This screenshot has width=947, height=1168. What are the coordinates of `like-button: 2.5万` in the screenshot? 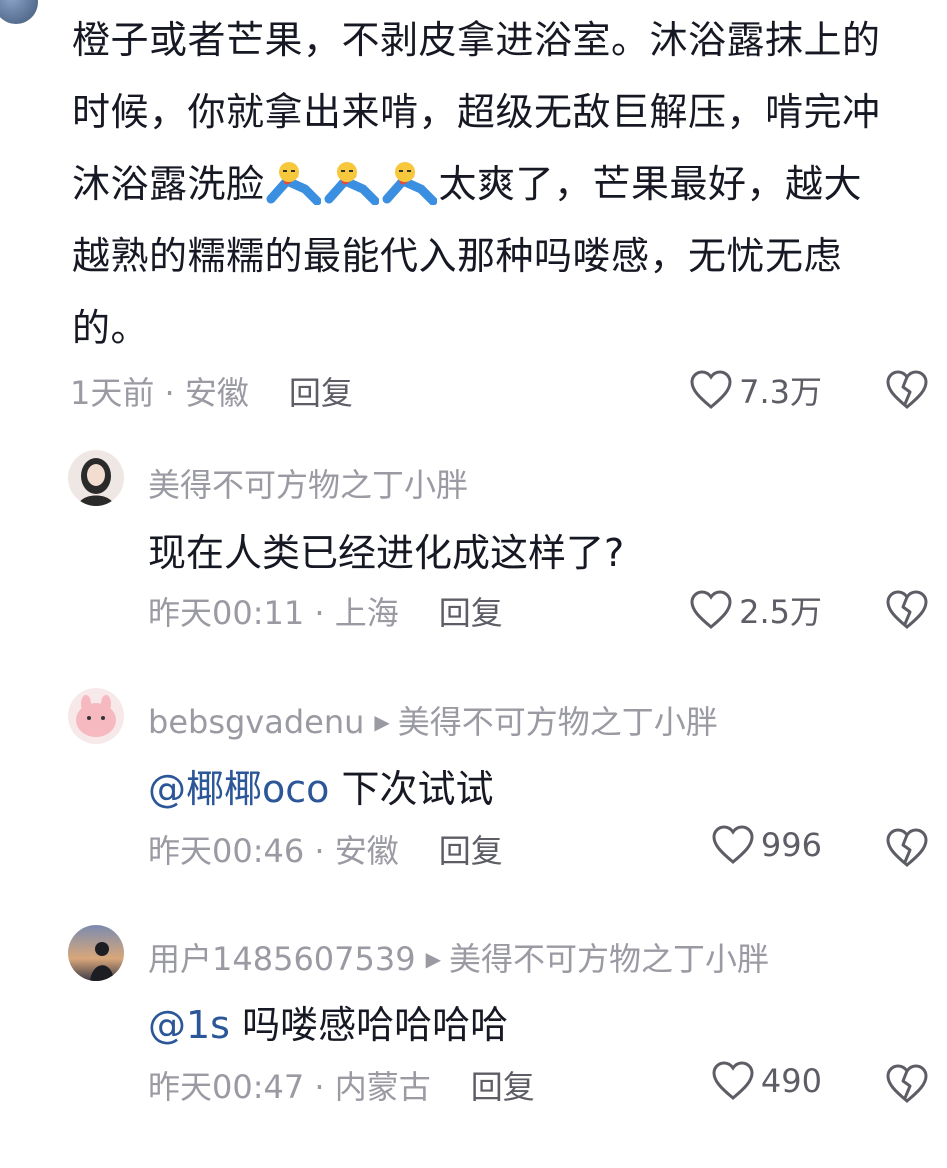 It's located at (755, 610).